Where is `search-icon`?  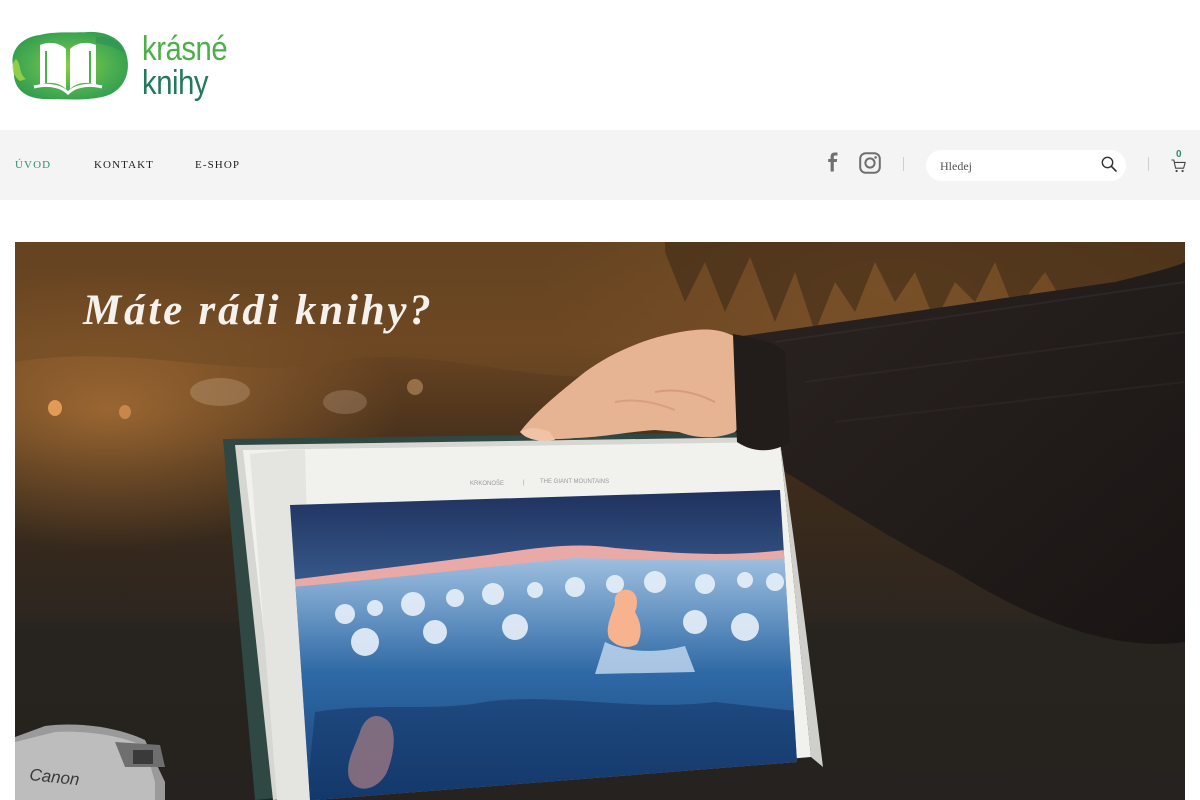
search-icon is located at coordinates (1109, 164).